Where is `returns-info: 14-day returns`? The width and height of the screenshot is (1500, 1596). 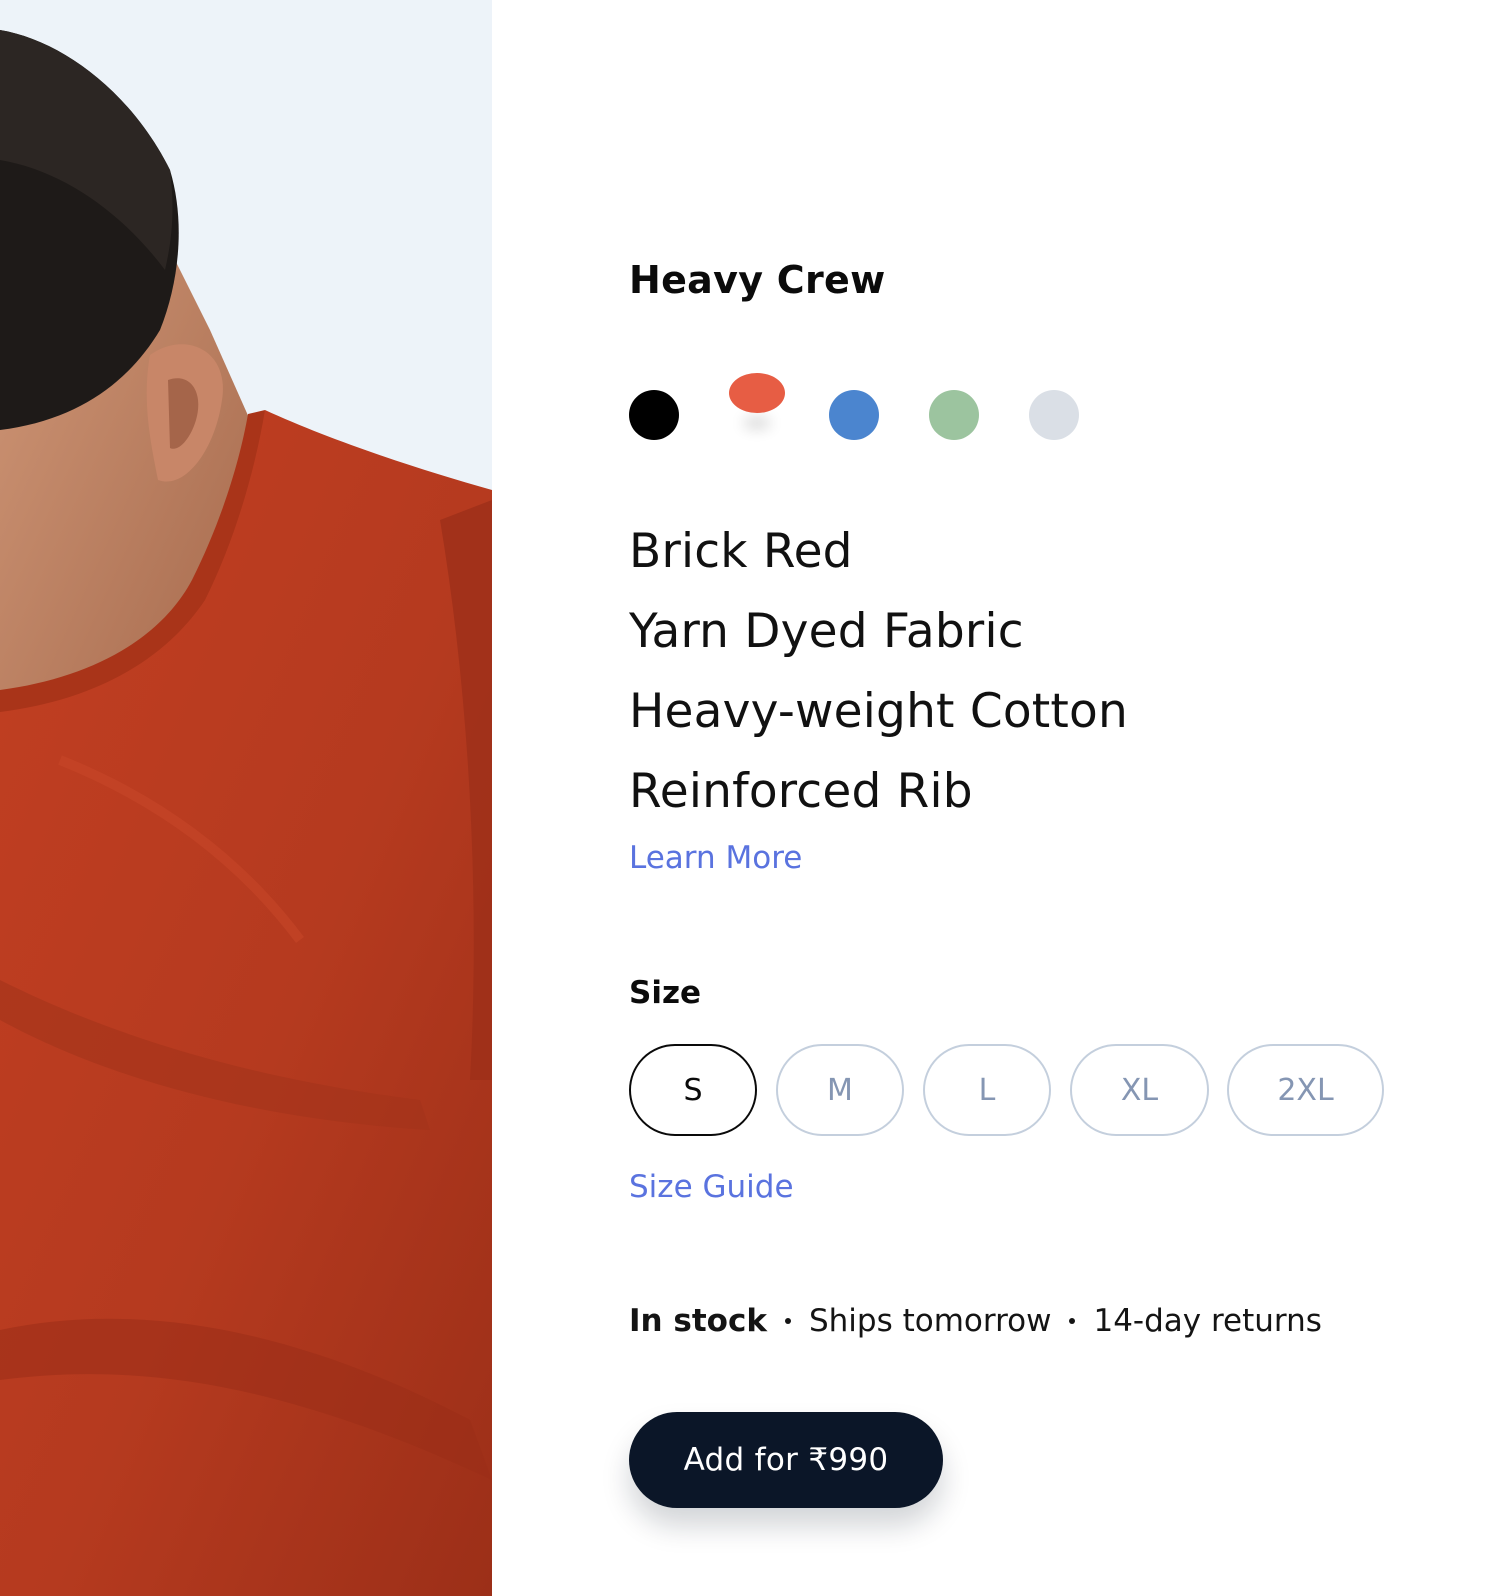 returns-info: 14-day returns is located at coordinates (1207, 1321).